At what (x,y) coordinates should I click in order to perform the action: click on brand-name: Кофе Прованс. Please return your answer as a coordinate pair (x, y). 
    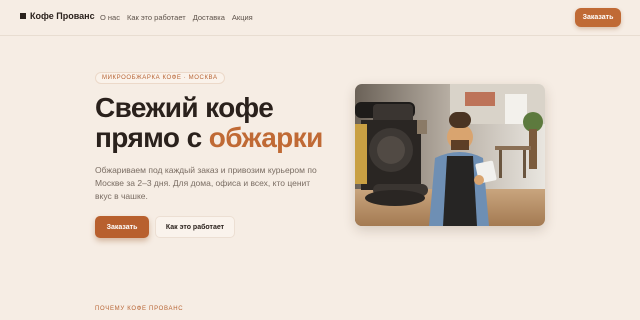
    Looking at the image, I should click on (62, 16).